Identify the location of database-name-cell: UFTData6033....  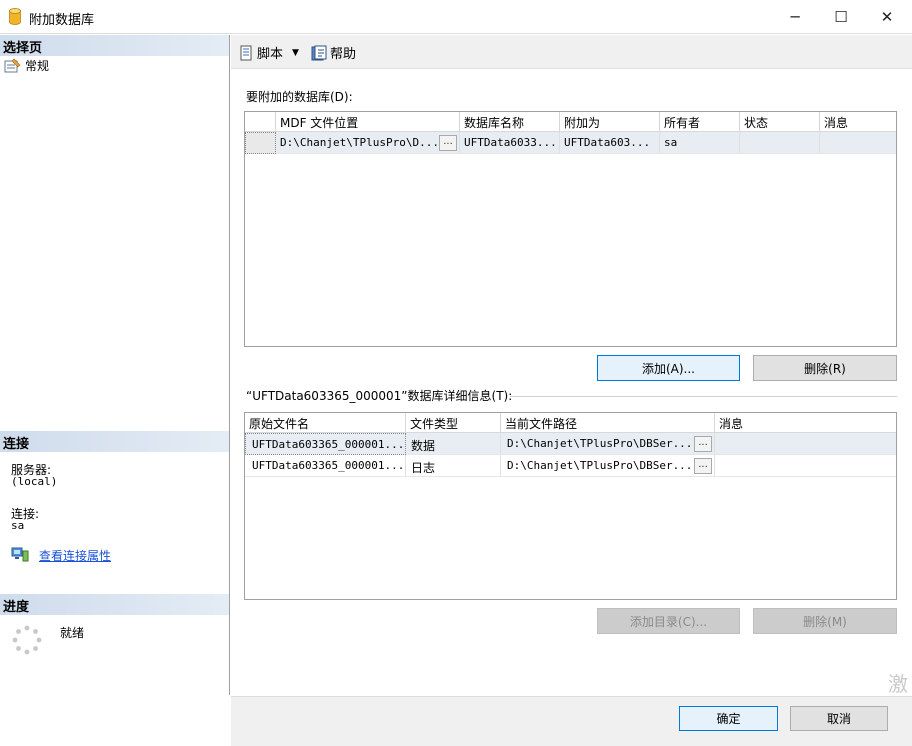
(510, 143).